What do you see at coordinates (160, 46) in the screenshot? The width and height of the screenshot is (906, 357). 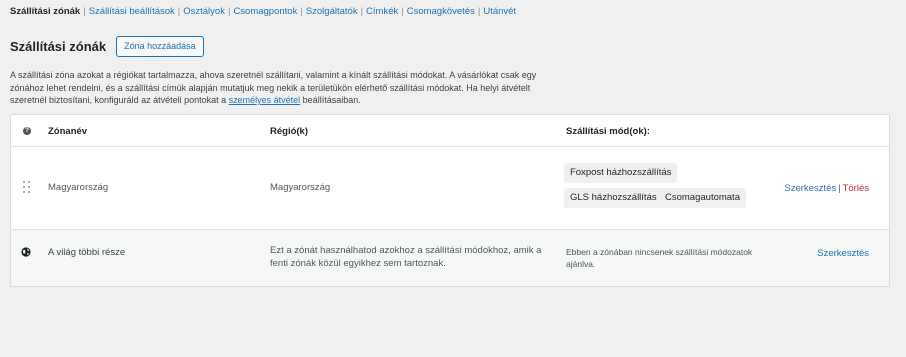 I see `add-zone-button: Zóna hozzáadása` at bounding box center [160, 46].